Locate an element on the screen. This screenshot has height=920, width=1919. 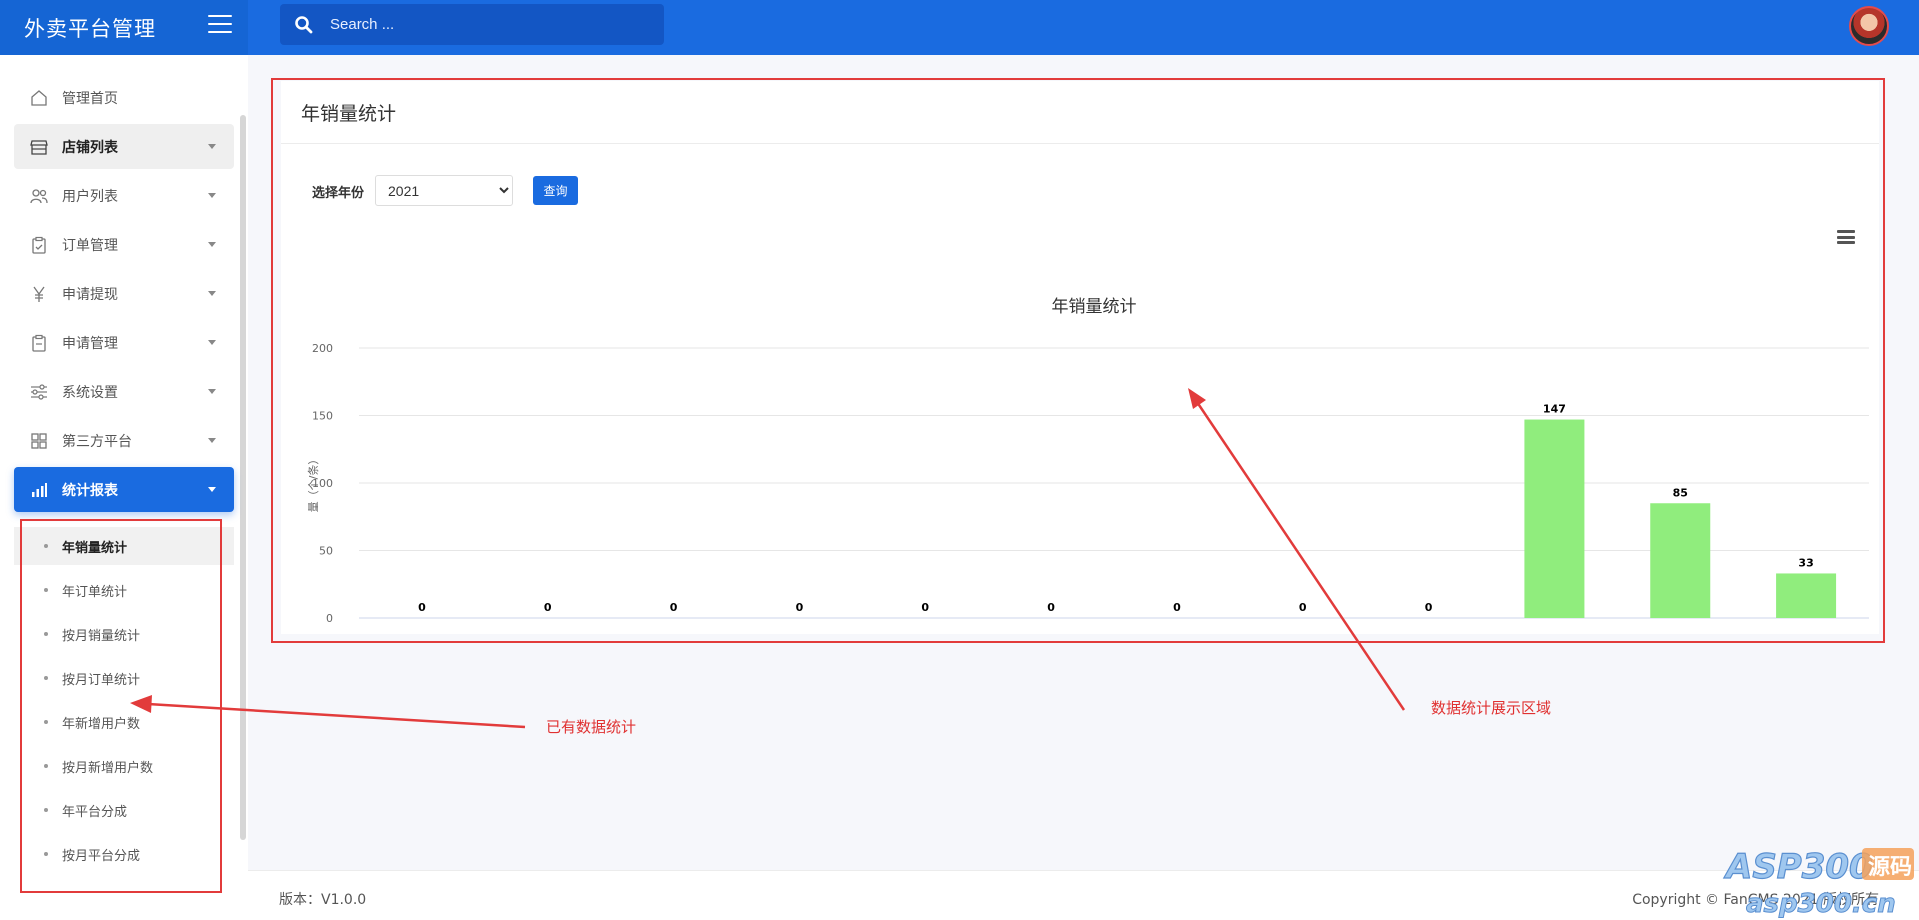
annotation-arrow-left is located at coordinates (336, 715).